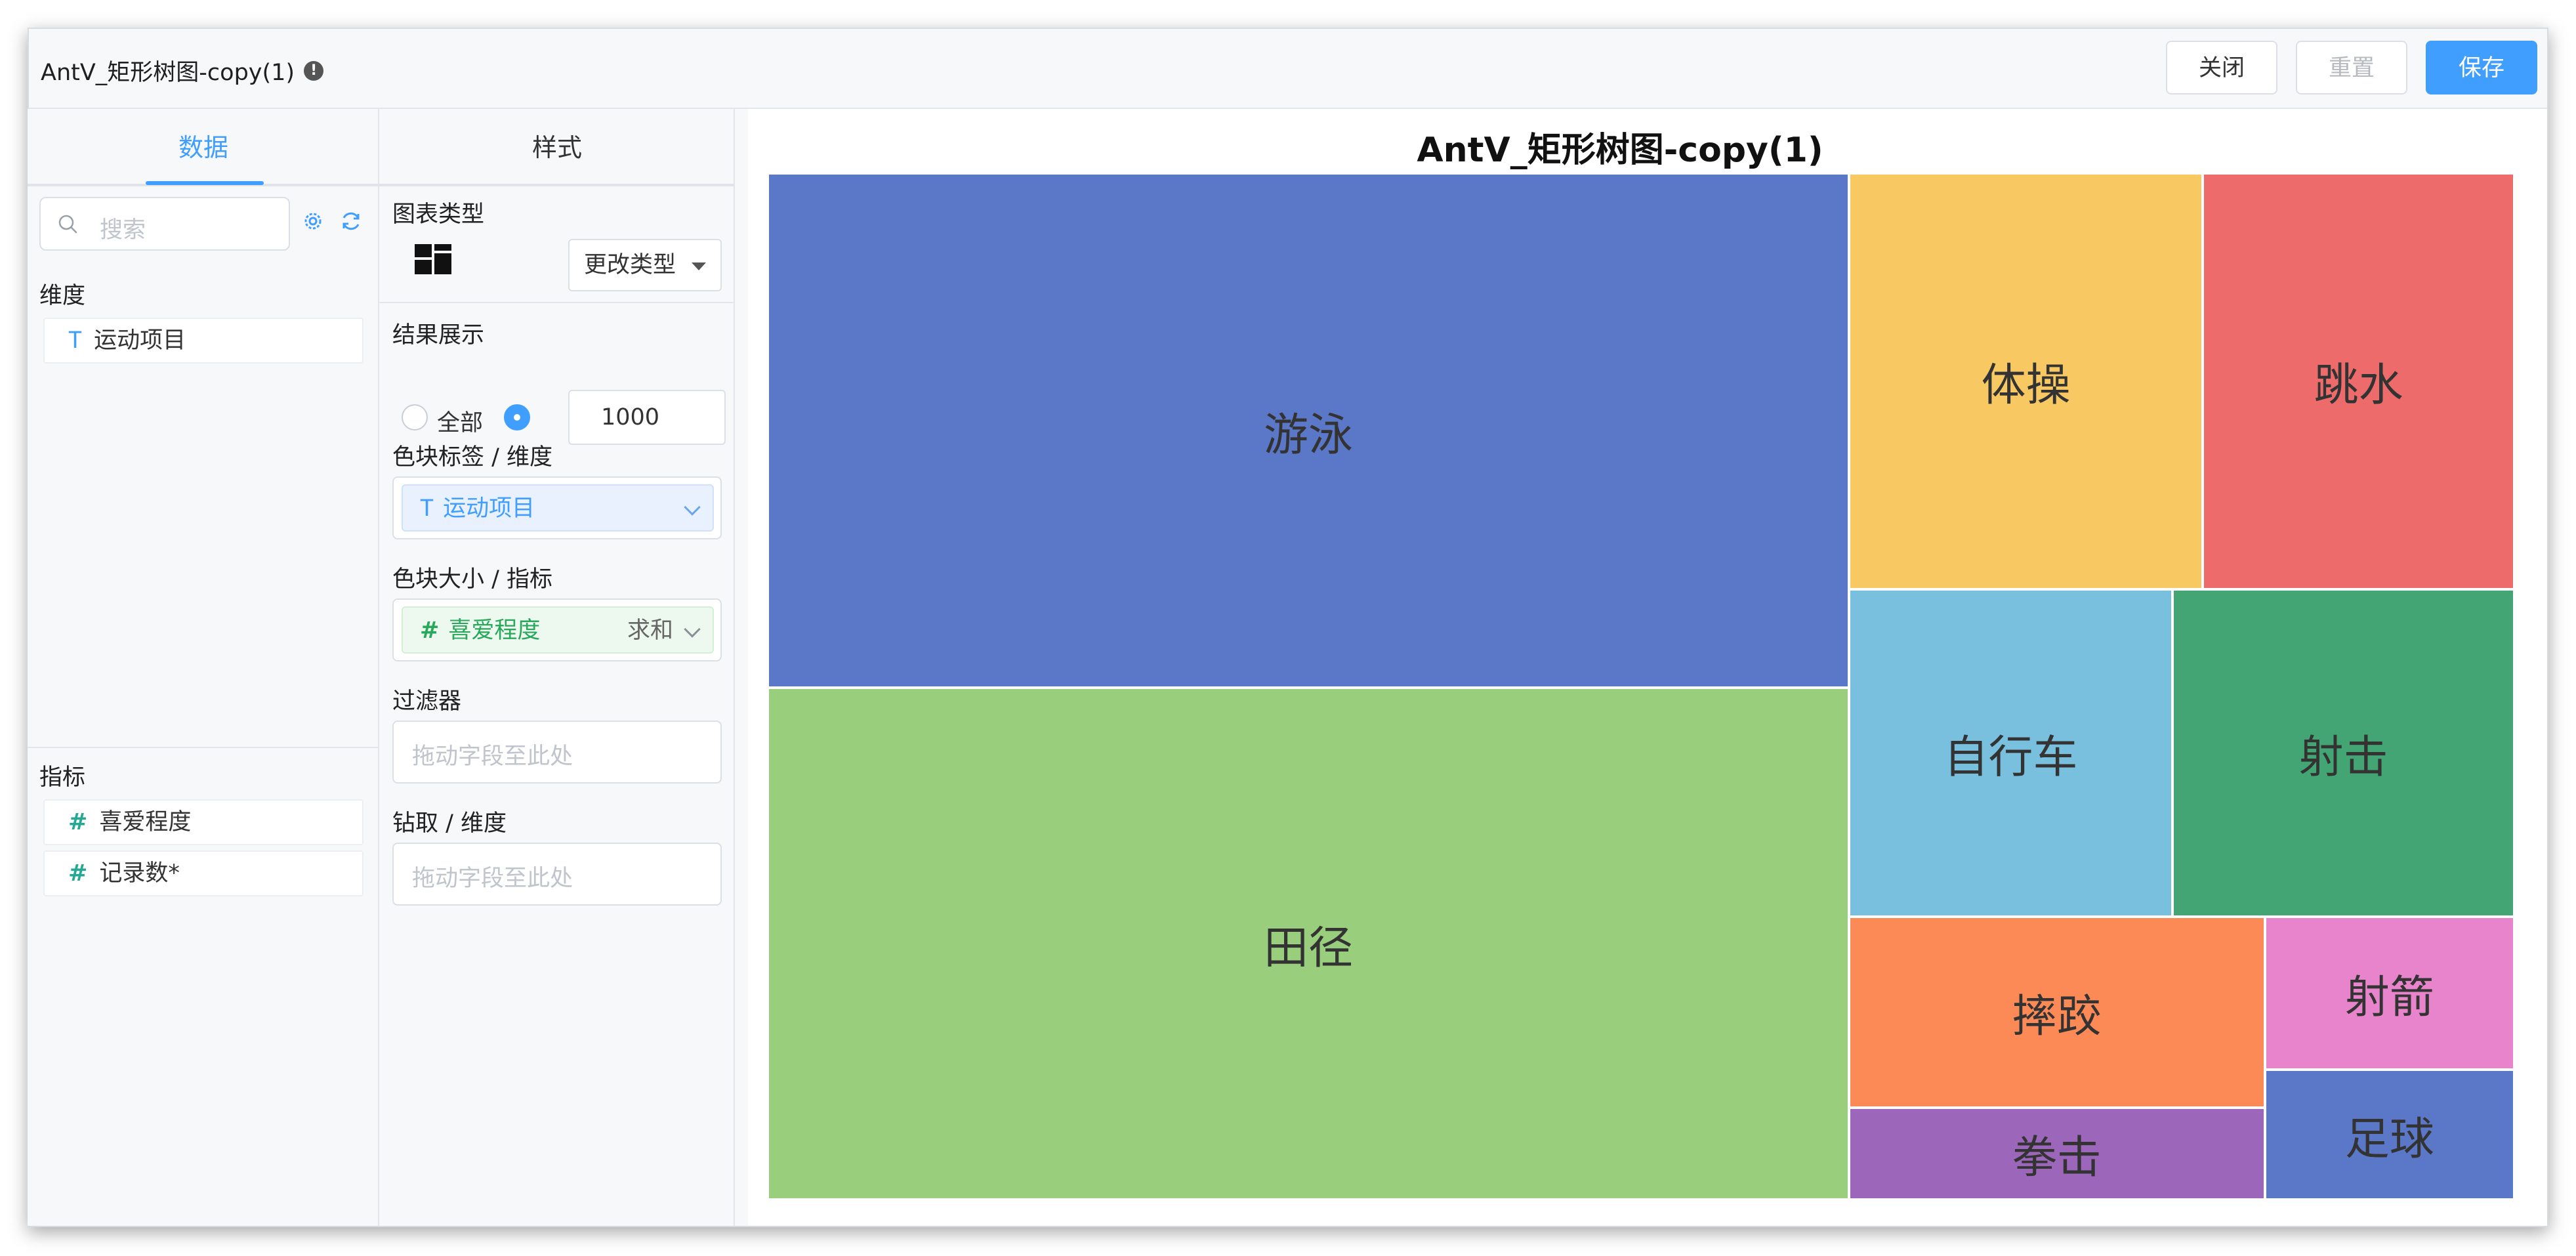 The height and width of the screenshot is (1256, 2576). What do you see at coordinates (140, 873) in the screenshot?
I see `metric-field-name: 记录数*` at bounding box center [140, 873].